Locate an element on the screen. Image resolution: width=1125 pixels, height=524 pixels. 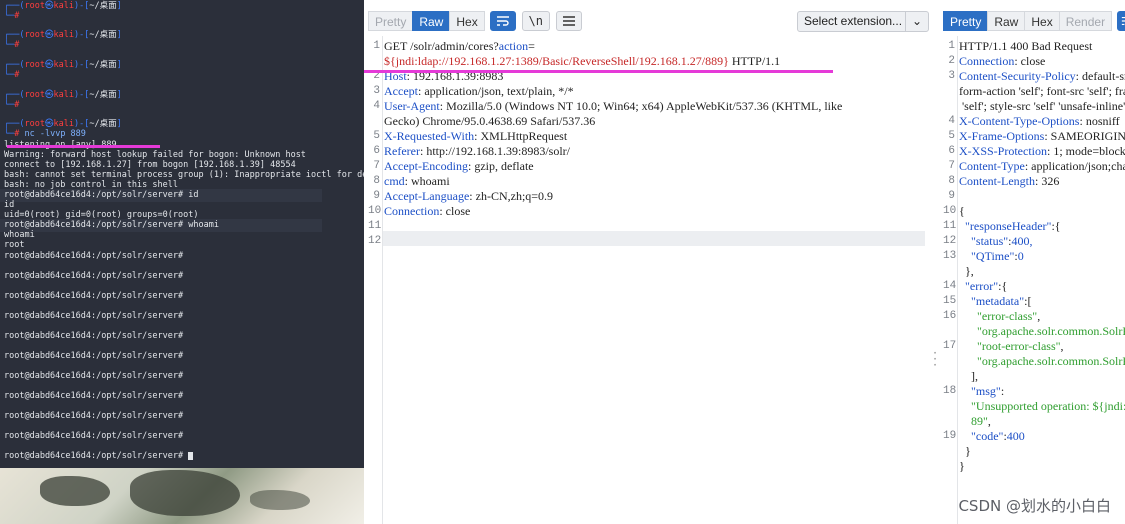
pane-splitter-handle: · · · is located at coordinates (935, 359).